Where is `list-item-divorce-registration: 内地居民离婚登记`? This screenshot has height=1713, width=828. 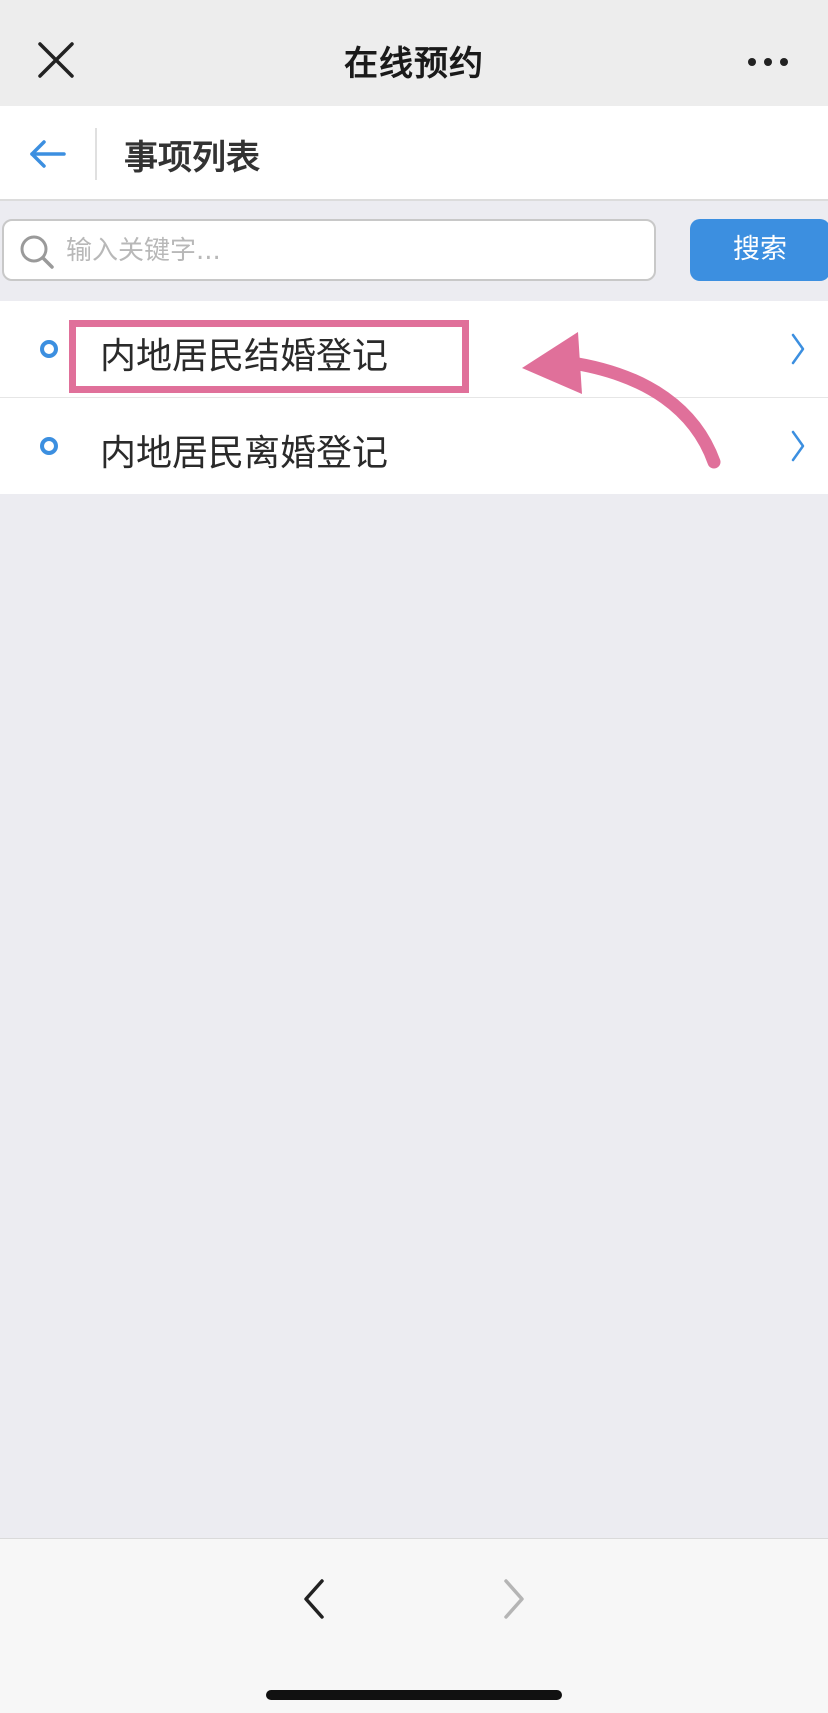
list-item-divorce-registration: 内地居民离婚登记 is located at coordinates (414, 445).